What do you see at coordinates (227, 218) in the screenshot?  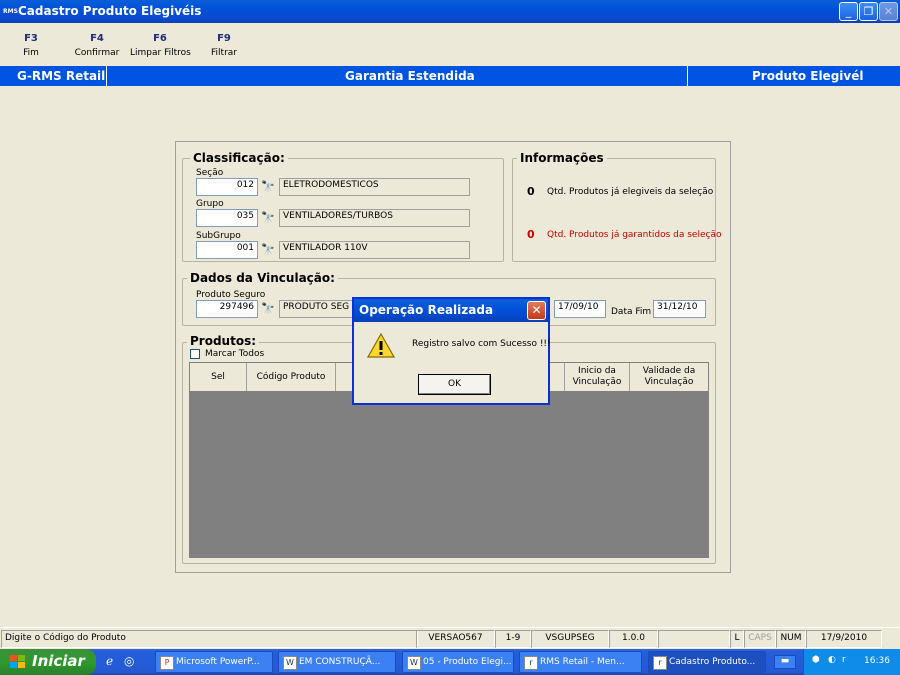 I see `grupo-code-input: 035` at bounding box center [227, 218].